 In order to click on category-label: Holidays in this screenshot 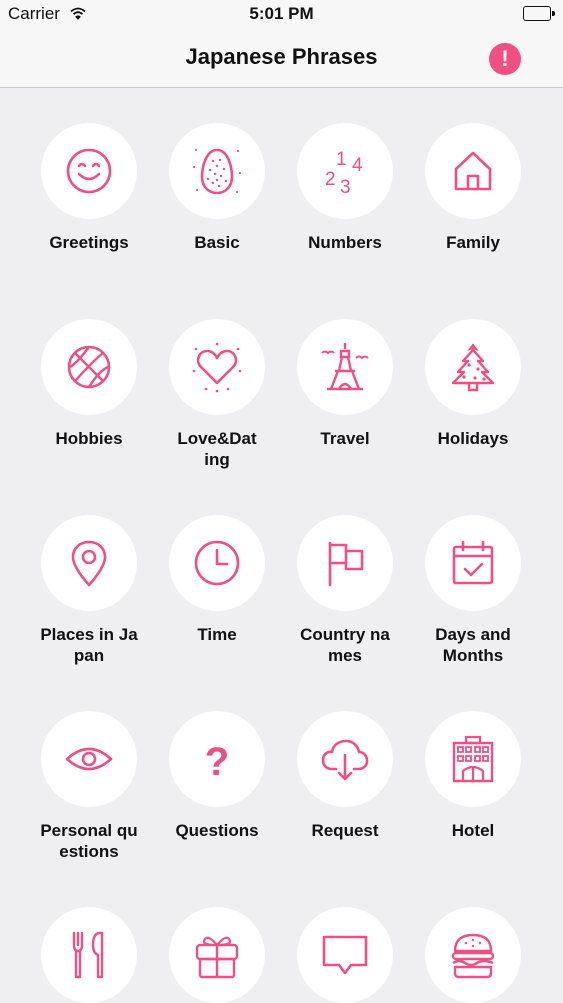, I will do `click(473, 438)`.